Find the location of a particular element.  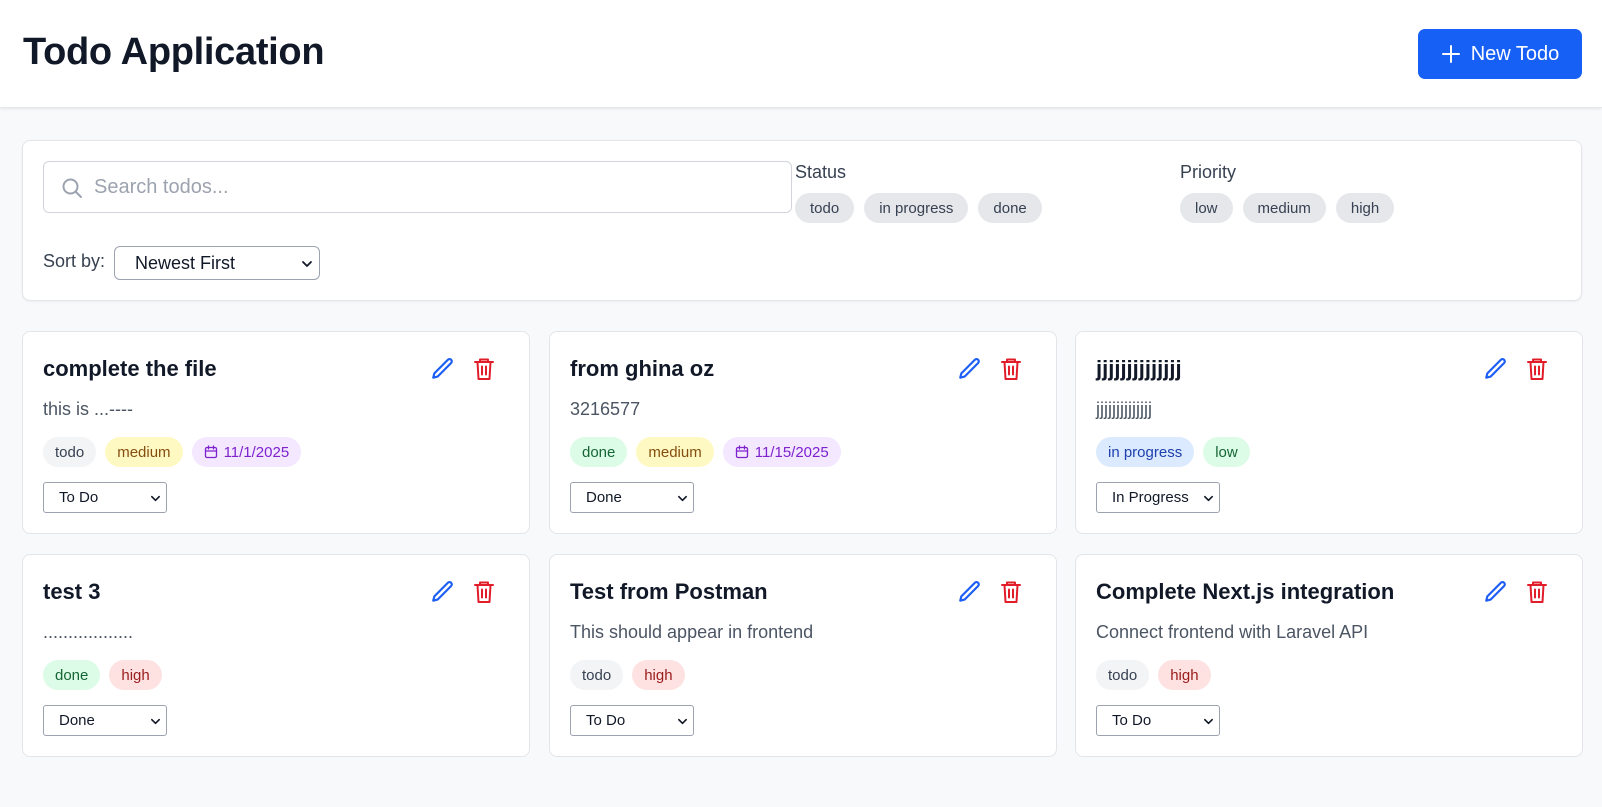

todo-title: from ghina oz is located at coordinates (642, 368).